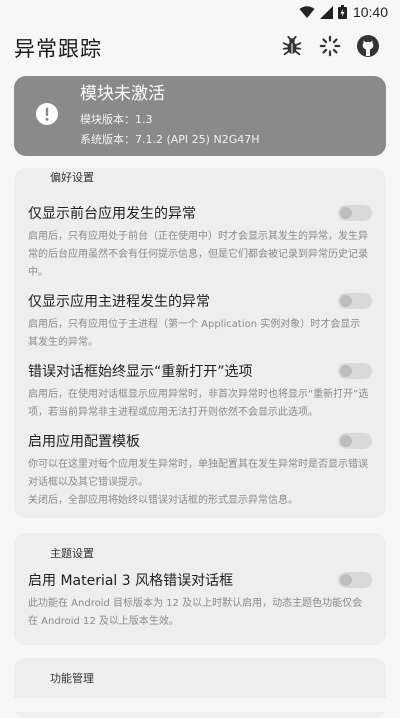  I want to click on section-title-preferences: 偏好设置, so click(72, 177).